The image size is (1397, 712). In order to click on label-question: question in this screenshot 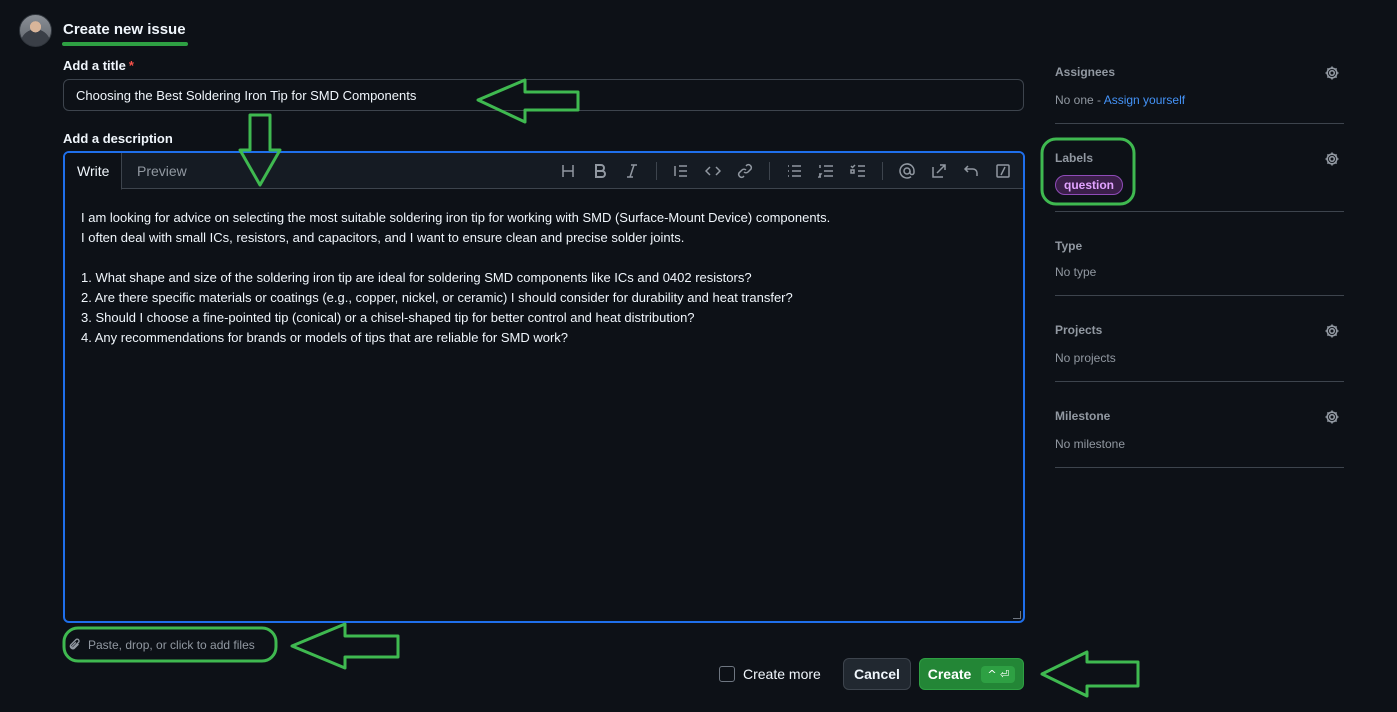, I will do `click(1089, 185)`.